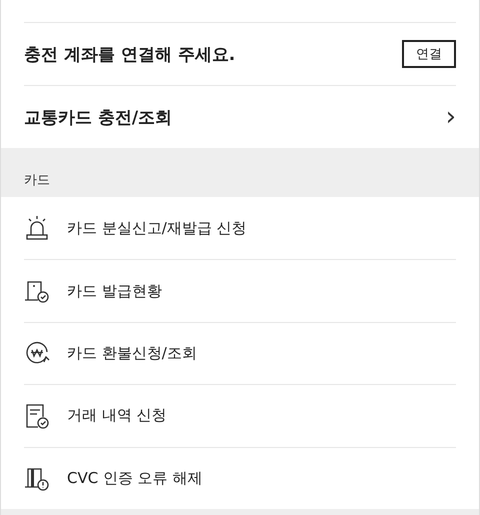  I want to click on connect-button: 연결, so click(429, 54).